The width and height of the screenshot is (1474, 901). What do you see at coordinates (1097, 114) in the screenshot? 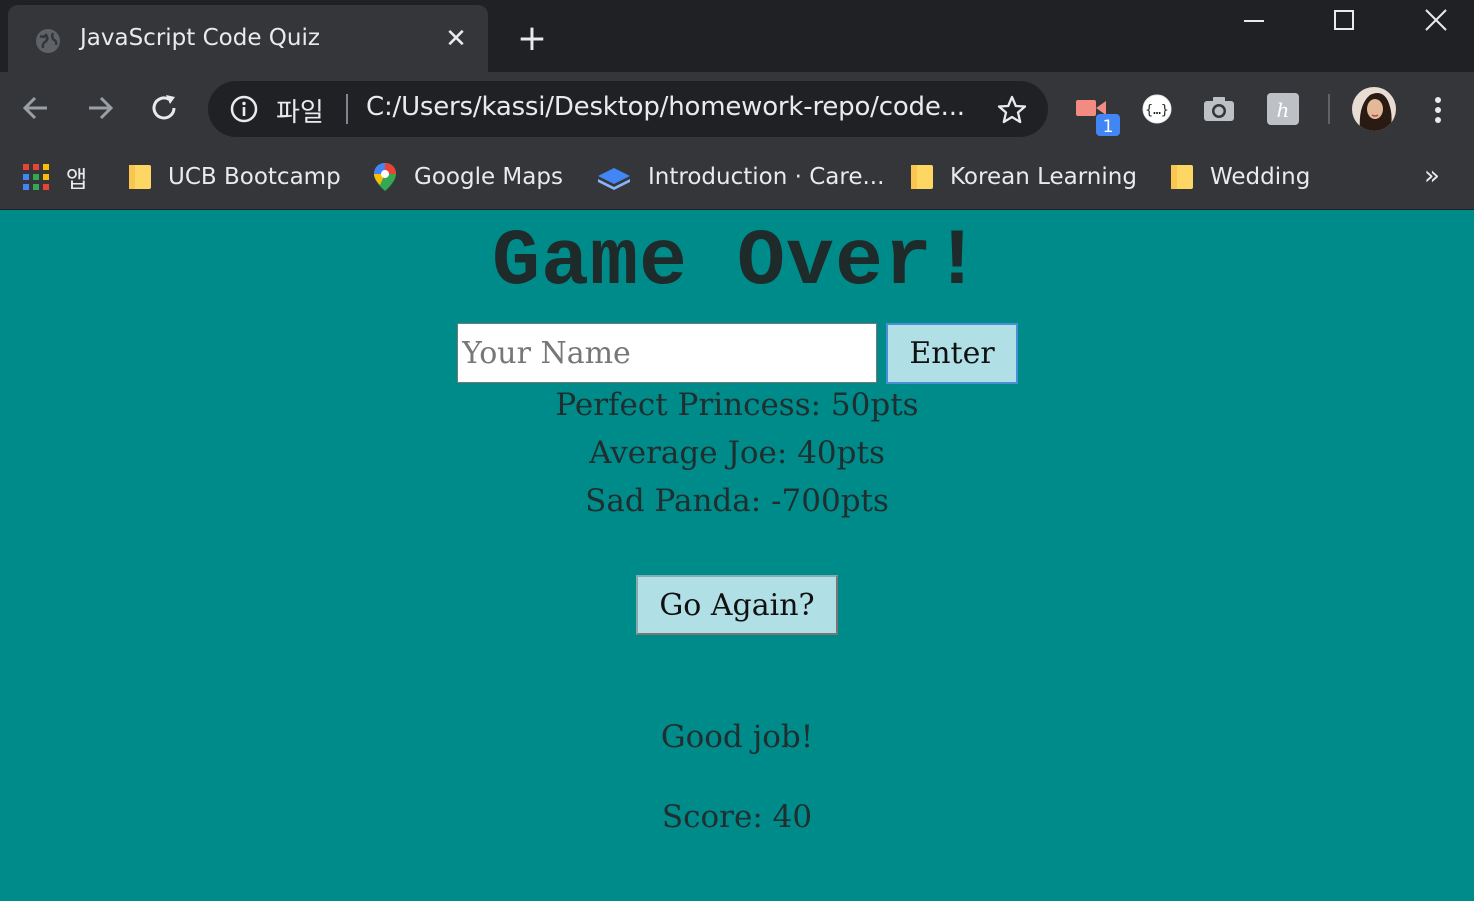
I see `screen-recorder-extension-icon: 1` at bounding box center [1097, 114].